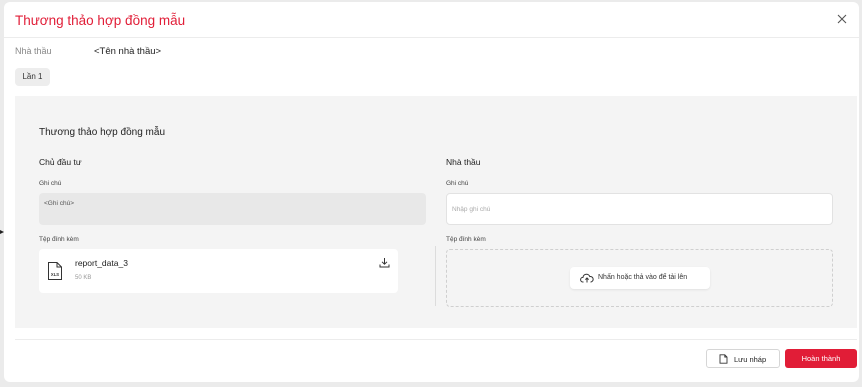 The image size is (862, 387). I want to click on investor-note-label: Ghi chú, so click(50, 183).